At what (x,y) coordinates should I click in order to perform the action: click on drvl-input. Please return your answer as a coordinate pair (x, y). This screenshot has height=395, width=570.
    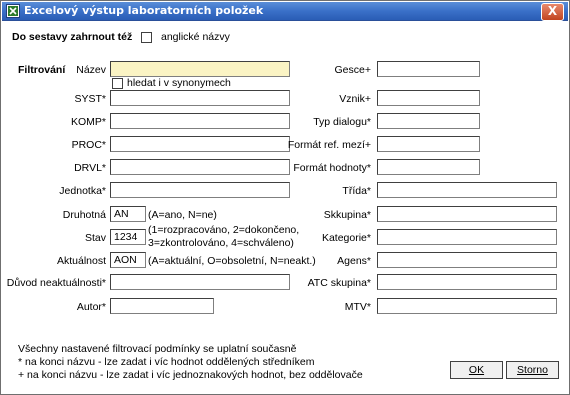
    Looking at the image, I should click on (200, 167).